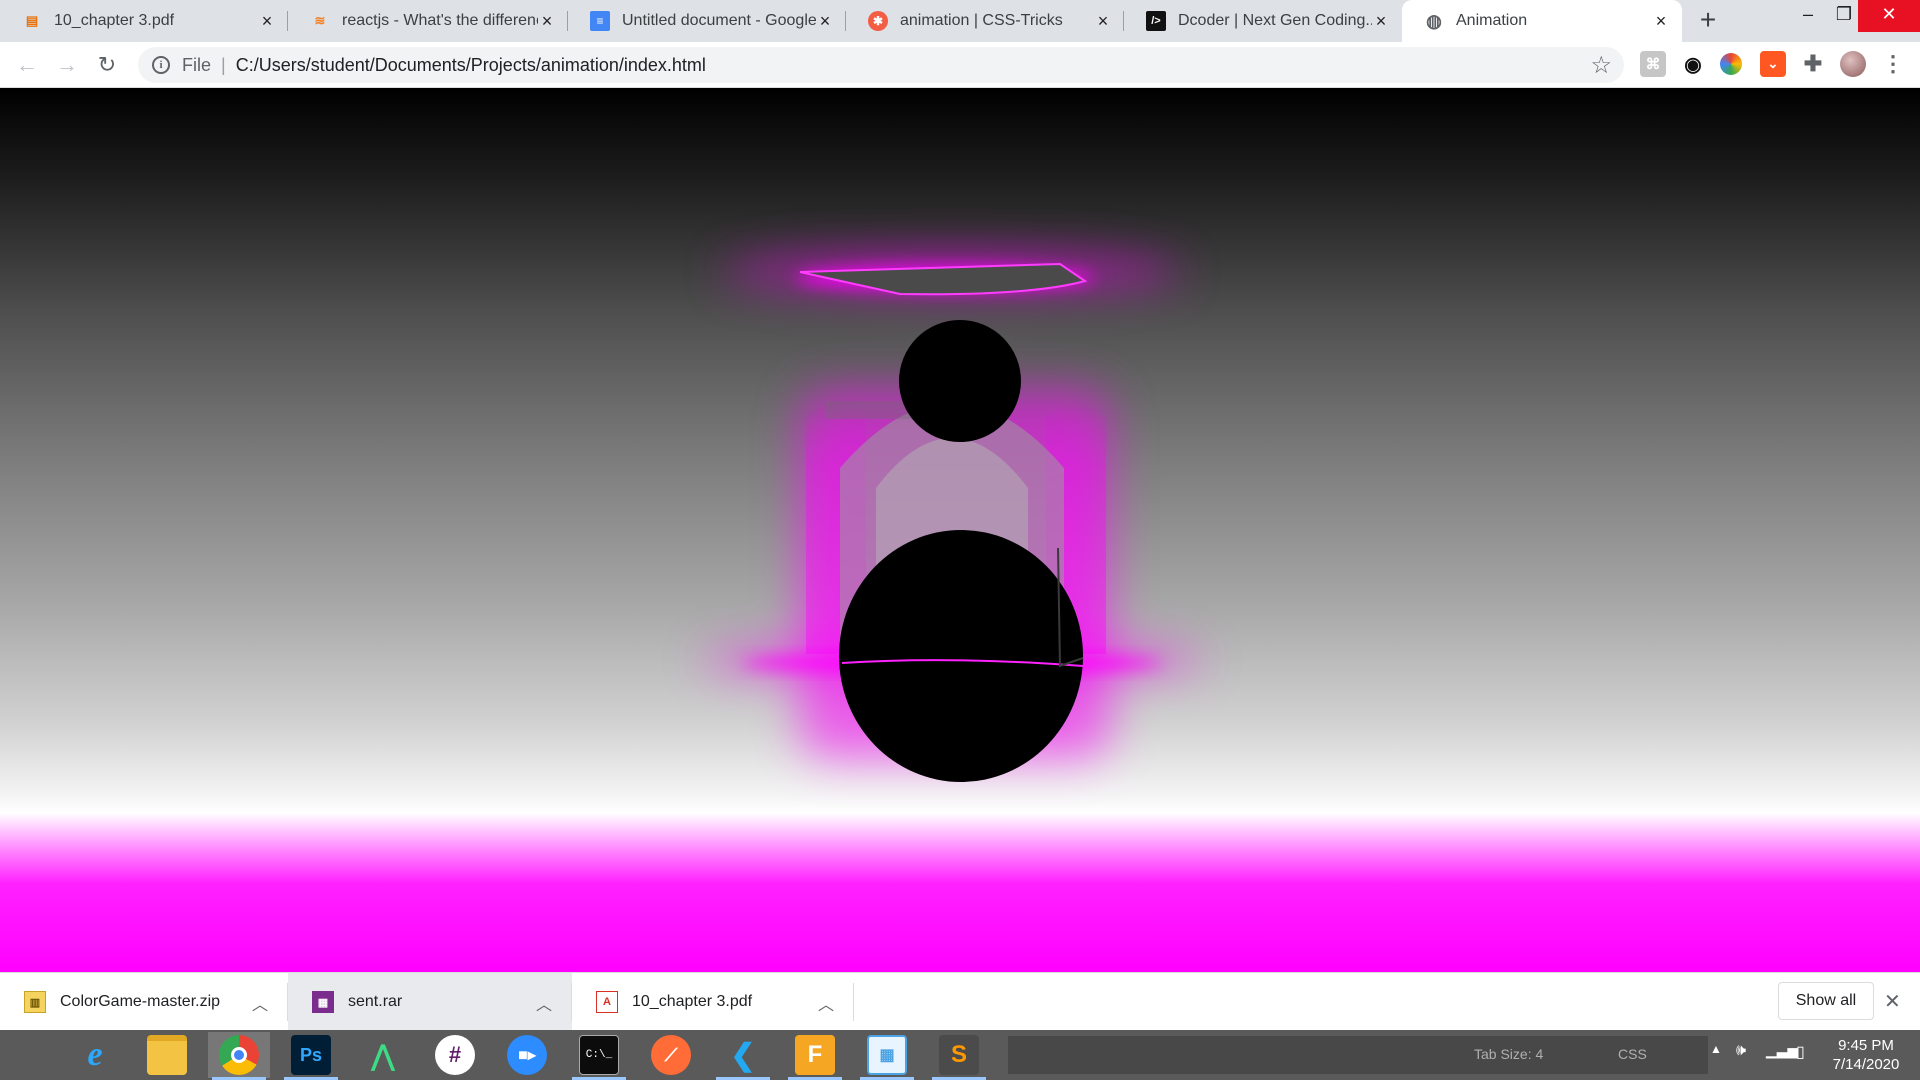 The height and width of the screenshot is (1080, 1920). What do you see at coordinates (239, 1056) in the screenshot?
I see `chrome-icon` at bounding box center [239, 1056].